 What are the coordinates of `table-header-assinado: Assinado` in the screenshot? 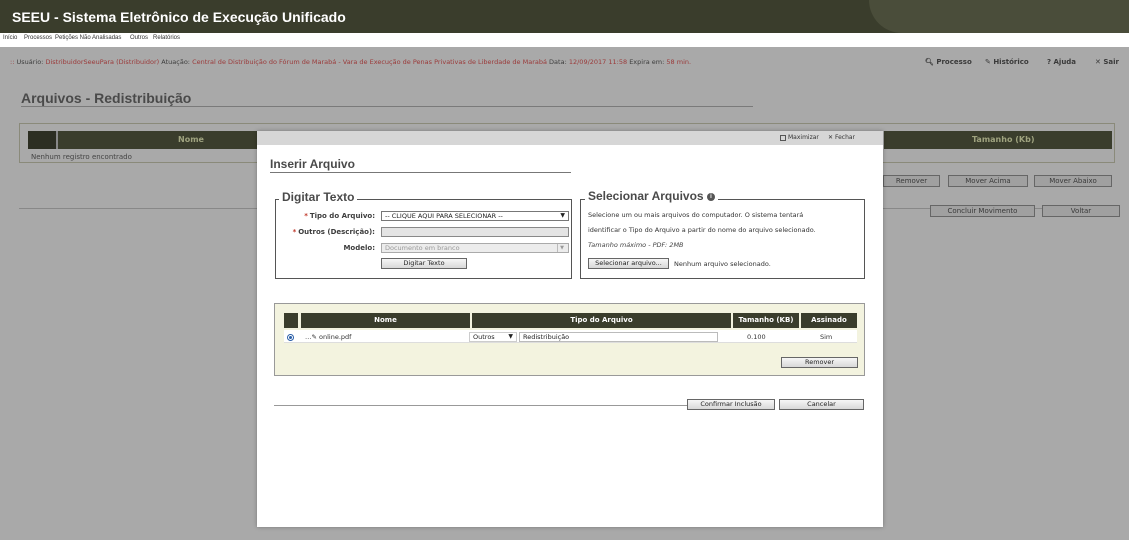 It's located at (829, 320).